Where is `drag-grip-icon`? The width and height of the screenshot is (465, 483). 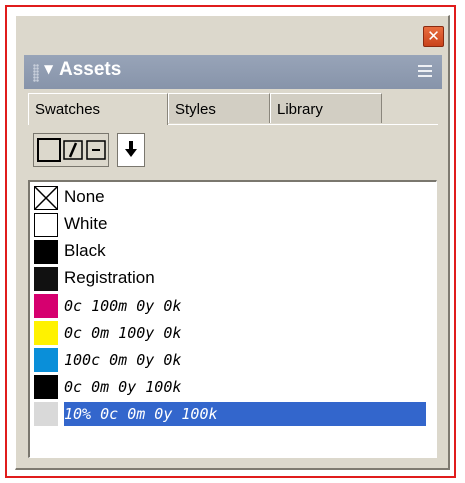 drag-grip-icon is located at coordinates (36, 73).